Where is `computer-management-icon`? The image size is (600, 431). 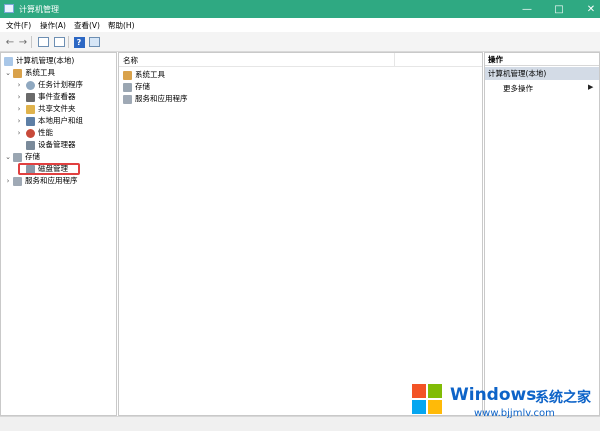
computer-management-icon is located at coordinates (8, 61).